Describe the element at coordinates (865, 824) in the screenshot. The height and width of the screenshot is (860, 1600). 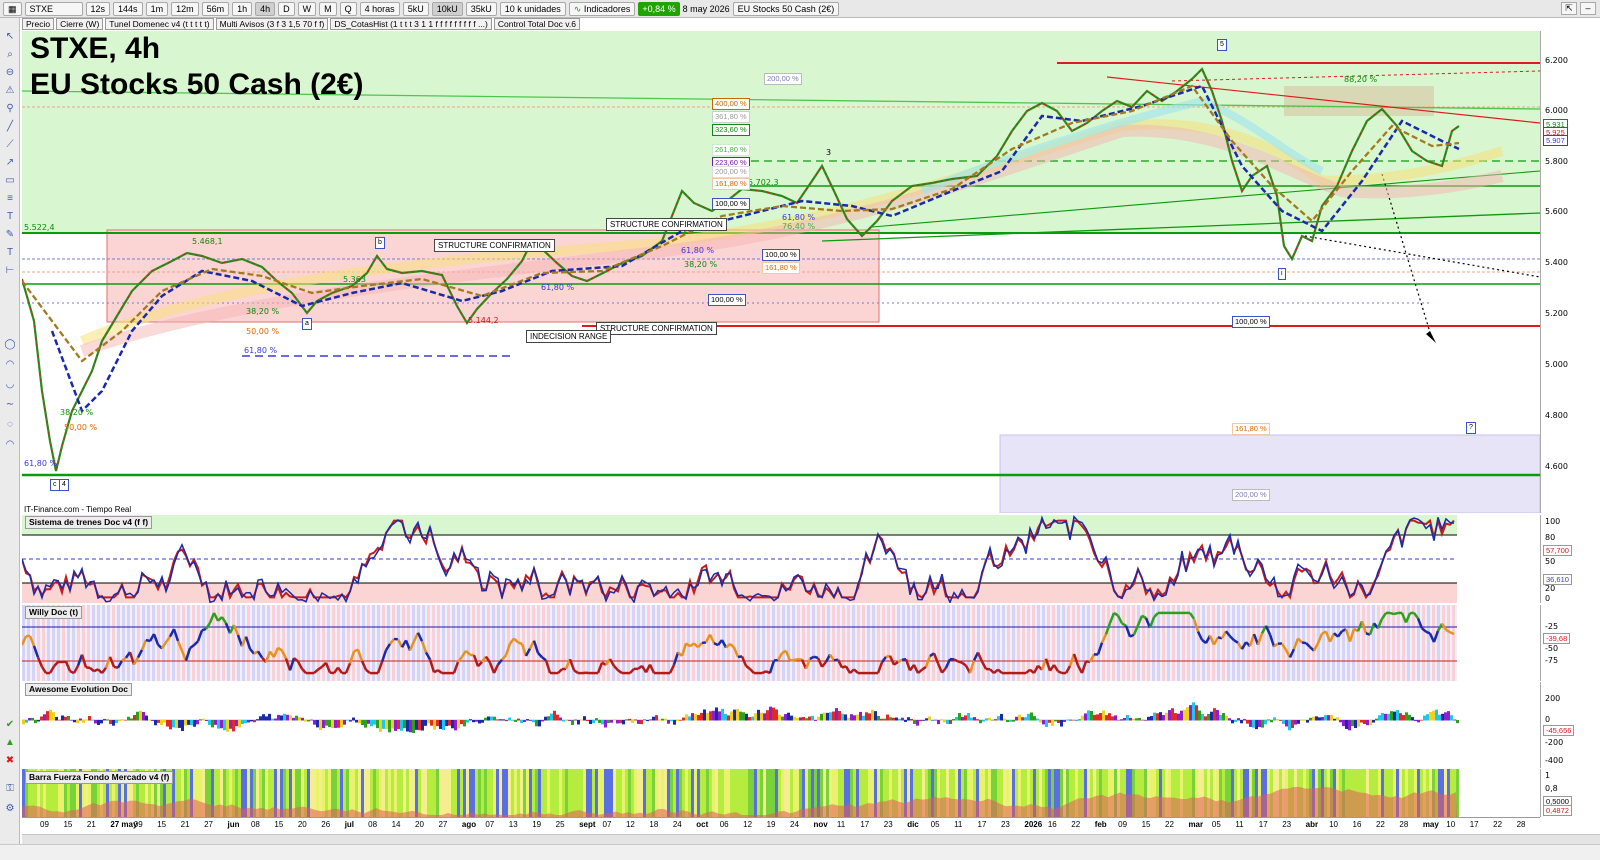
I see `time-label: 17` at that location.